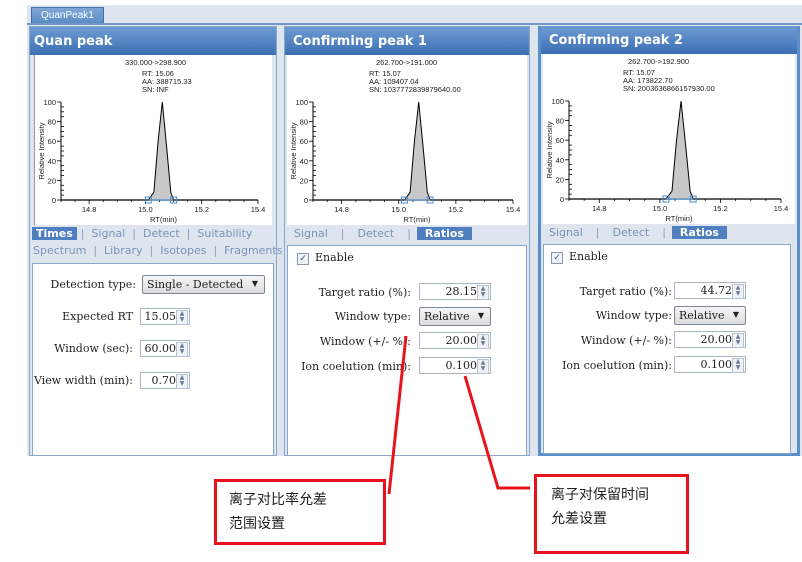  What do you see at coordinates (397, 415) in the screenshot?
I see `annotation-line-ratio` at bounding box center [397, 415].